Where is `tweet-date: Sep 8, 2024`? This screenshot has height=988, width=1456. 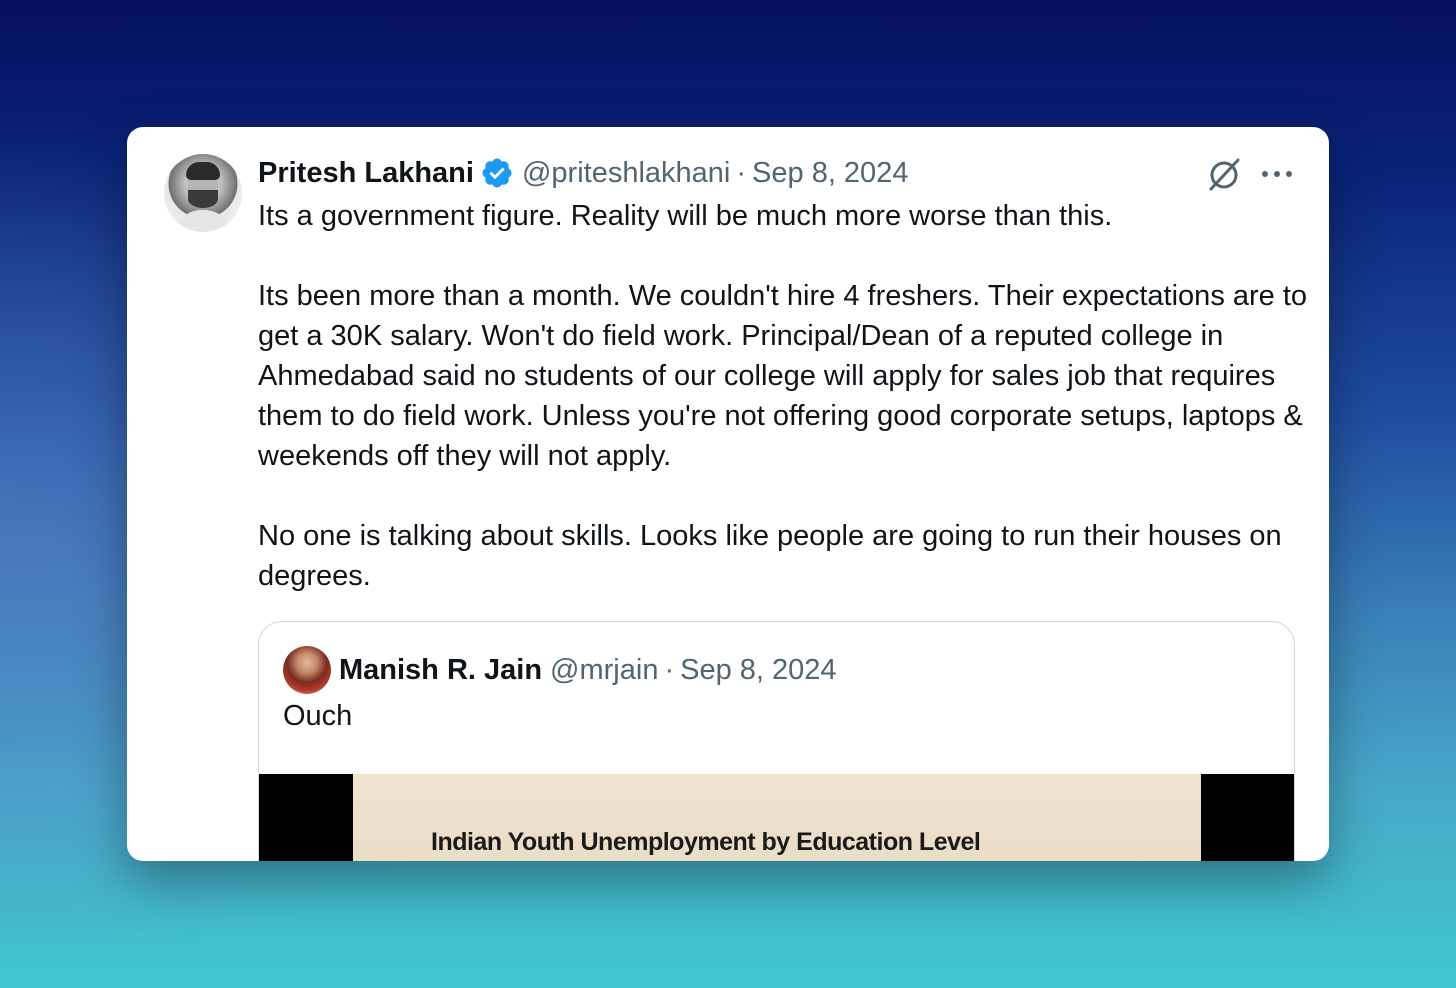 tweet-date: Sep 8, 2024 is located at coordinates (830, 173).